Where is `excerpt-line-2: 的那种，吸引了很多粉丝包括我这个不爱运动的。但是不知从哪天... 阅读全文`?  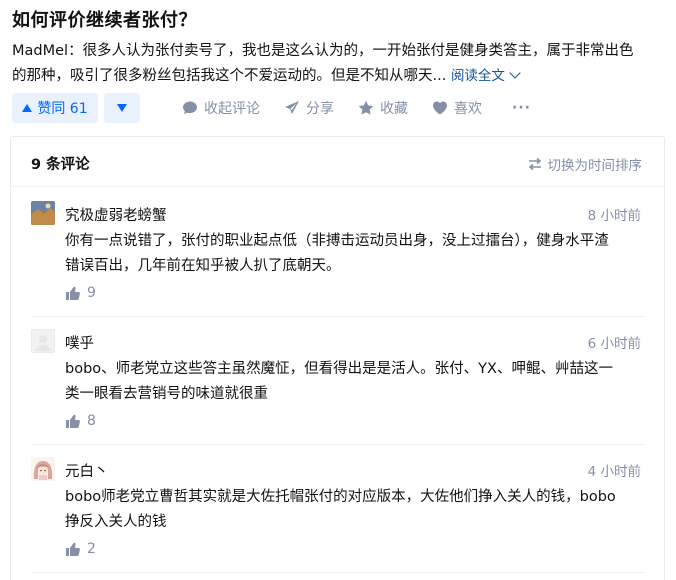
excerpt-line-2: 的那种，吸引了很多粉丝包括我这个不爱运动的。但是不知从哪天... 阅读全文 is located at coordinates (340, 76).